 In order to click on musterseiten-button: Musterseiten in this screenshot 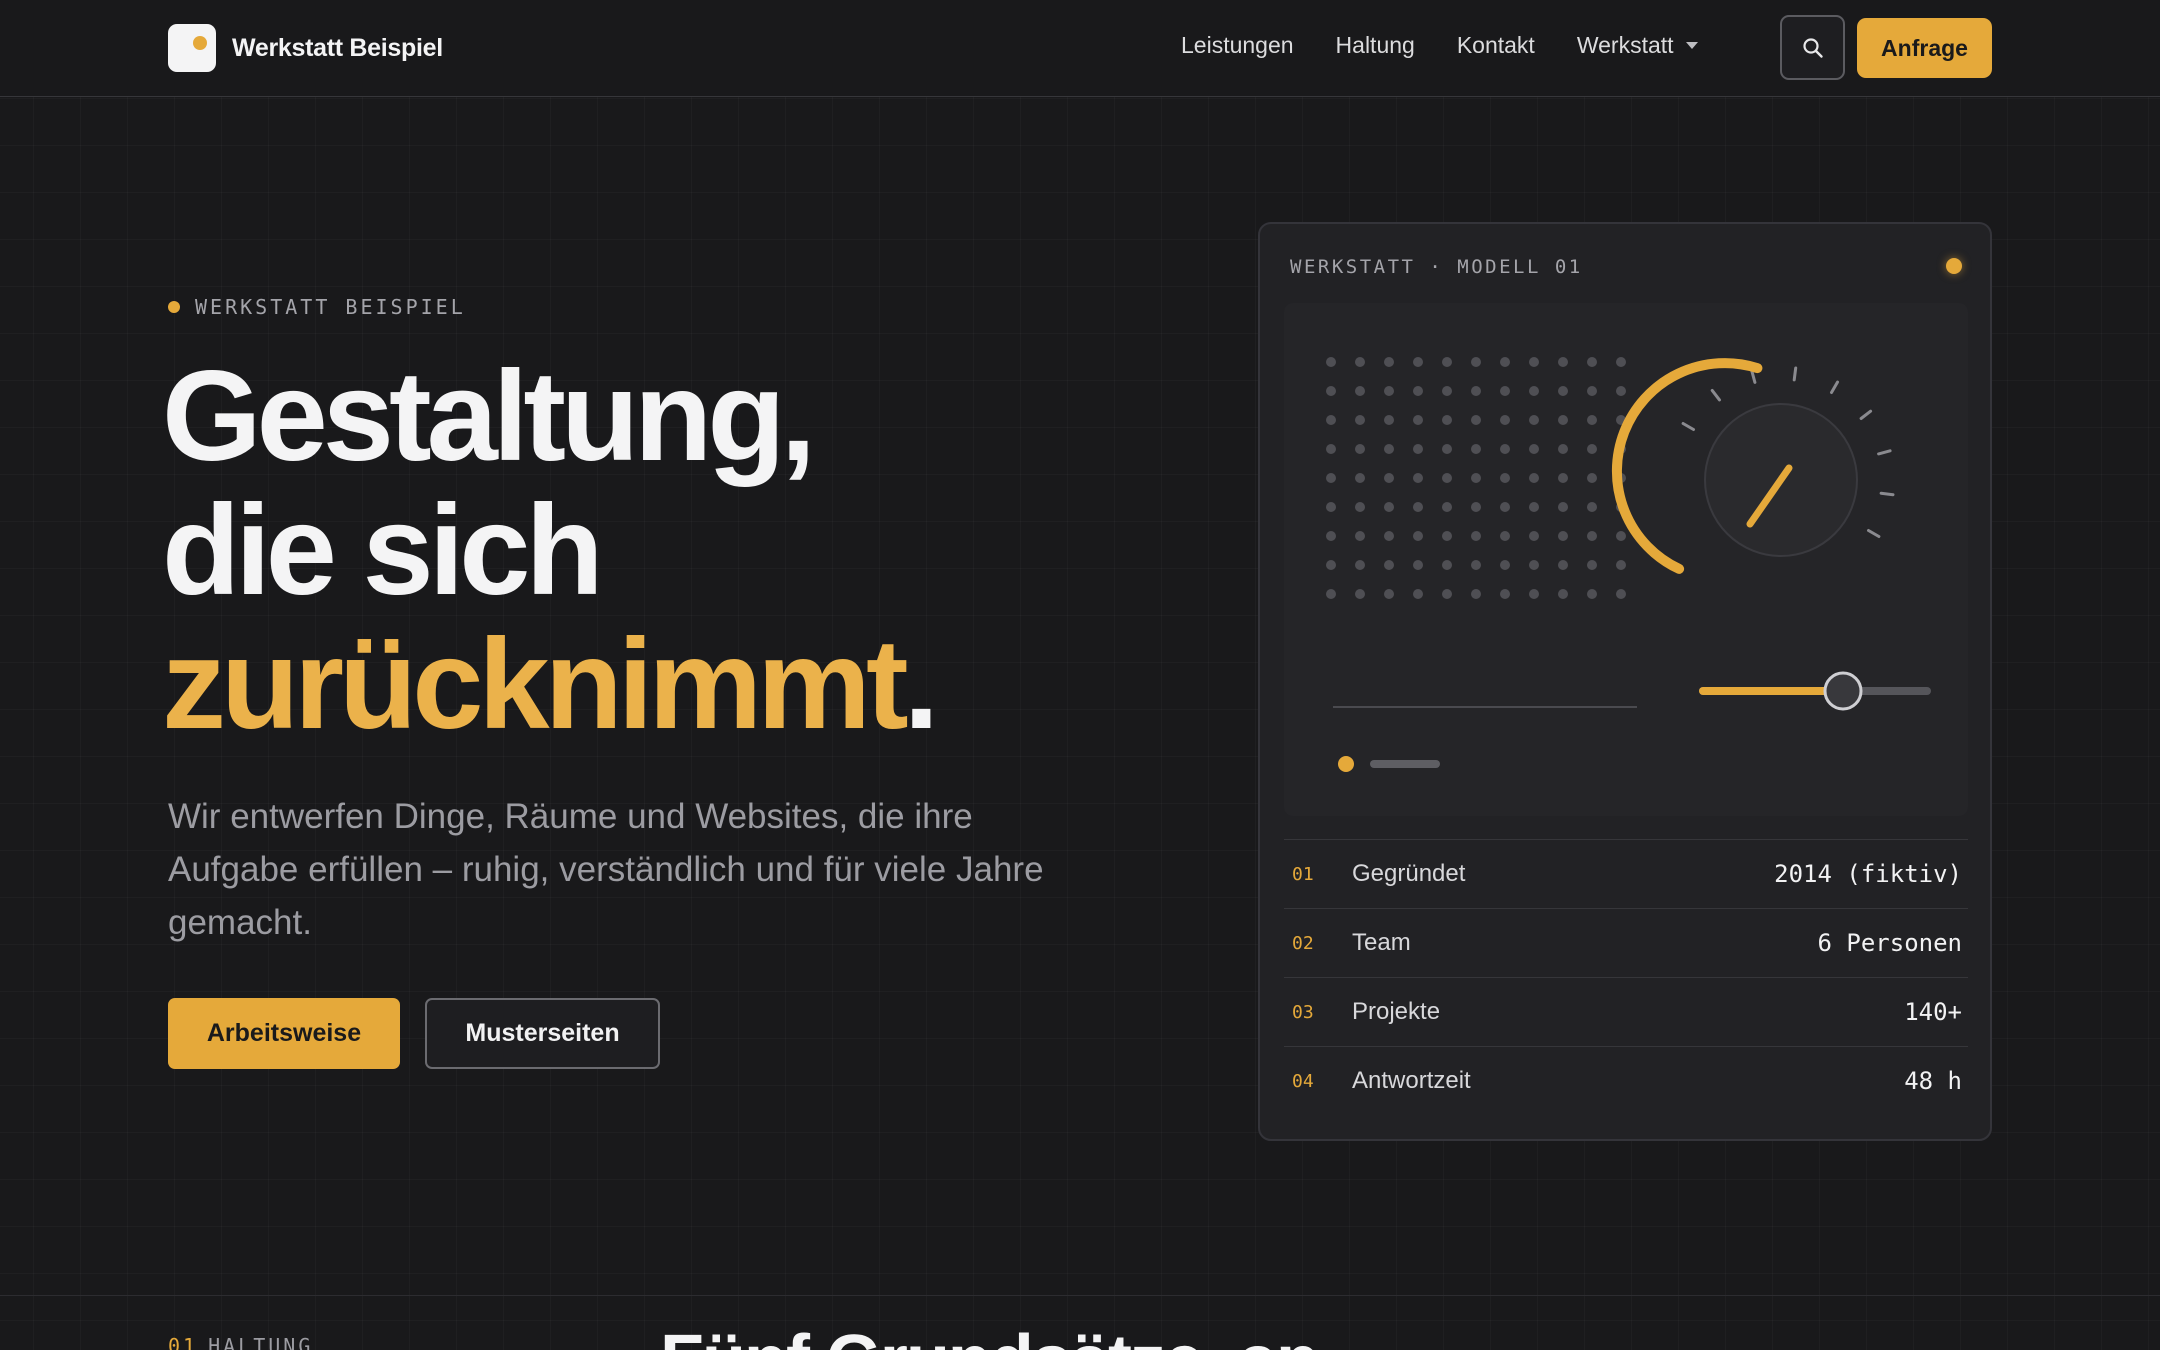, I will do `click(542, 1033)`.